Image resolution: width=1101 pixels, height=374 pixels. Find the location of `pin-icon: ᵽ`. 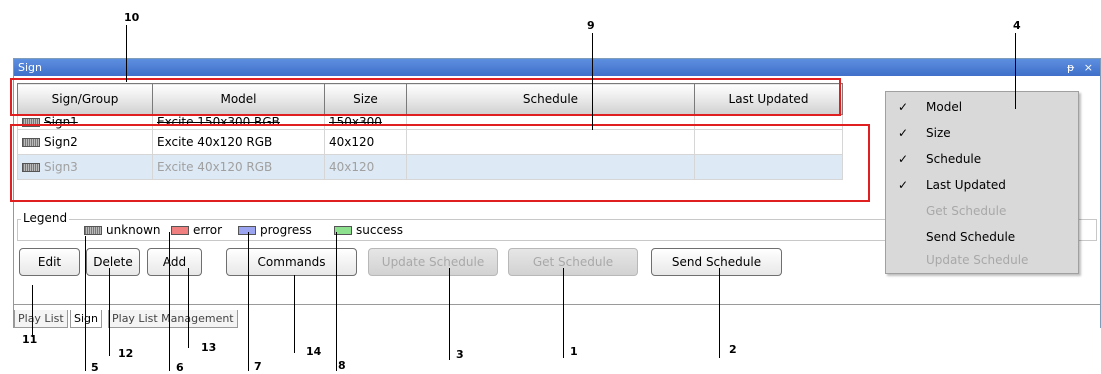

pin-icon: ᵽ is located at coordinates (1072, 67).